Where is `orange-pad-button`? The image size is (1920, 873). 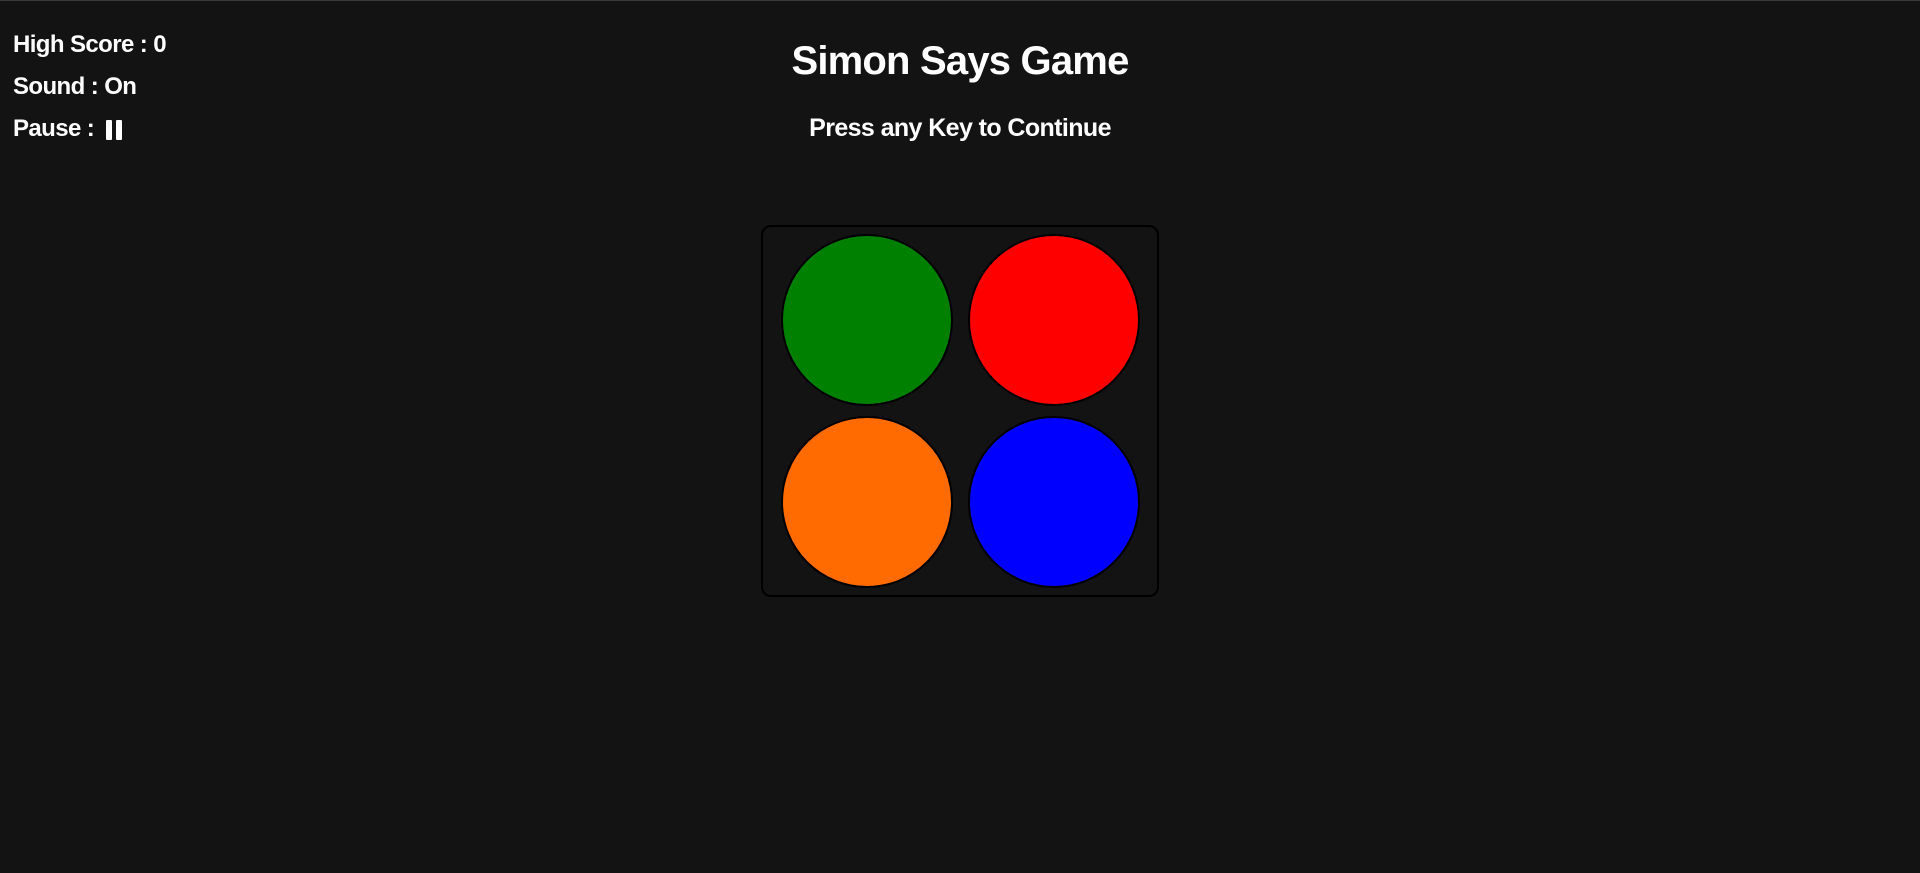 orange-pad-button is located at coordinates (867, 502).